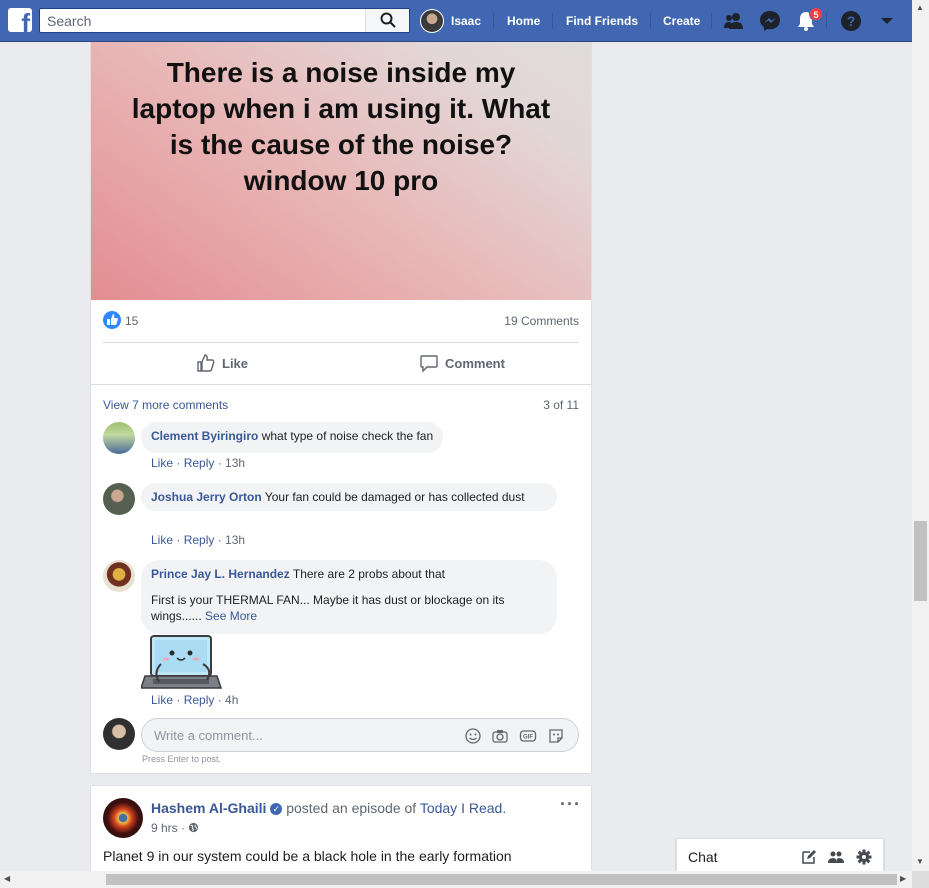 The height and width of the screenshot is (888, 929). I want to click on search-button, so click(387, 20).